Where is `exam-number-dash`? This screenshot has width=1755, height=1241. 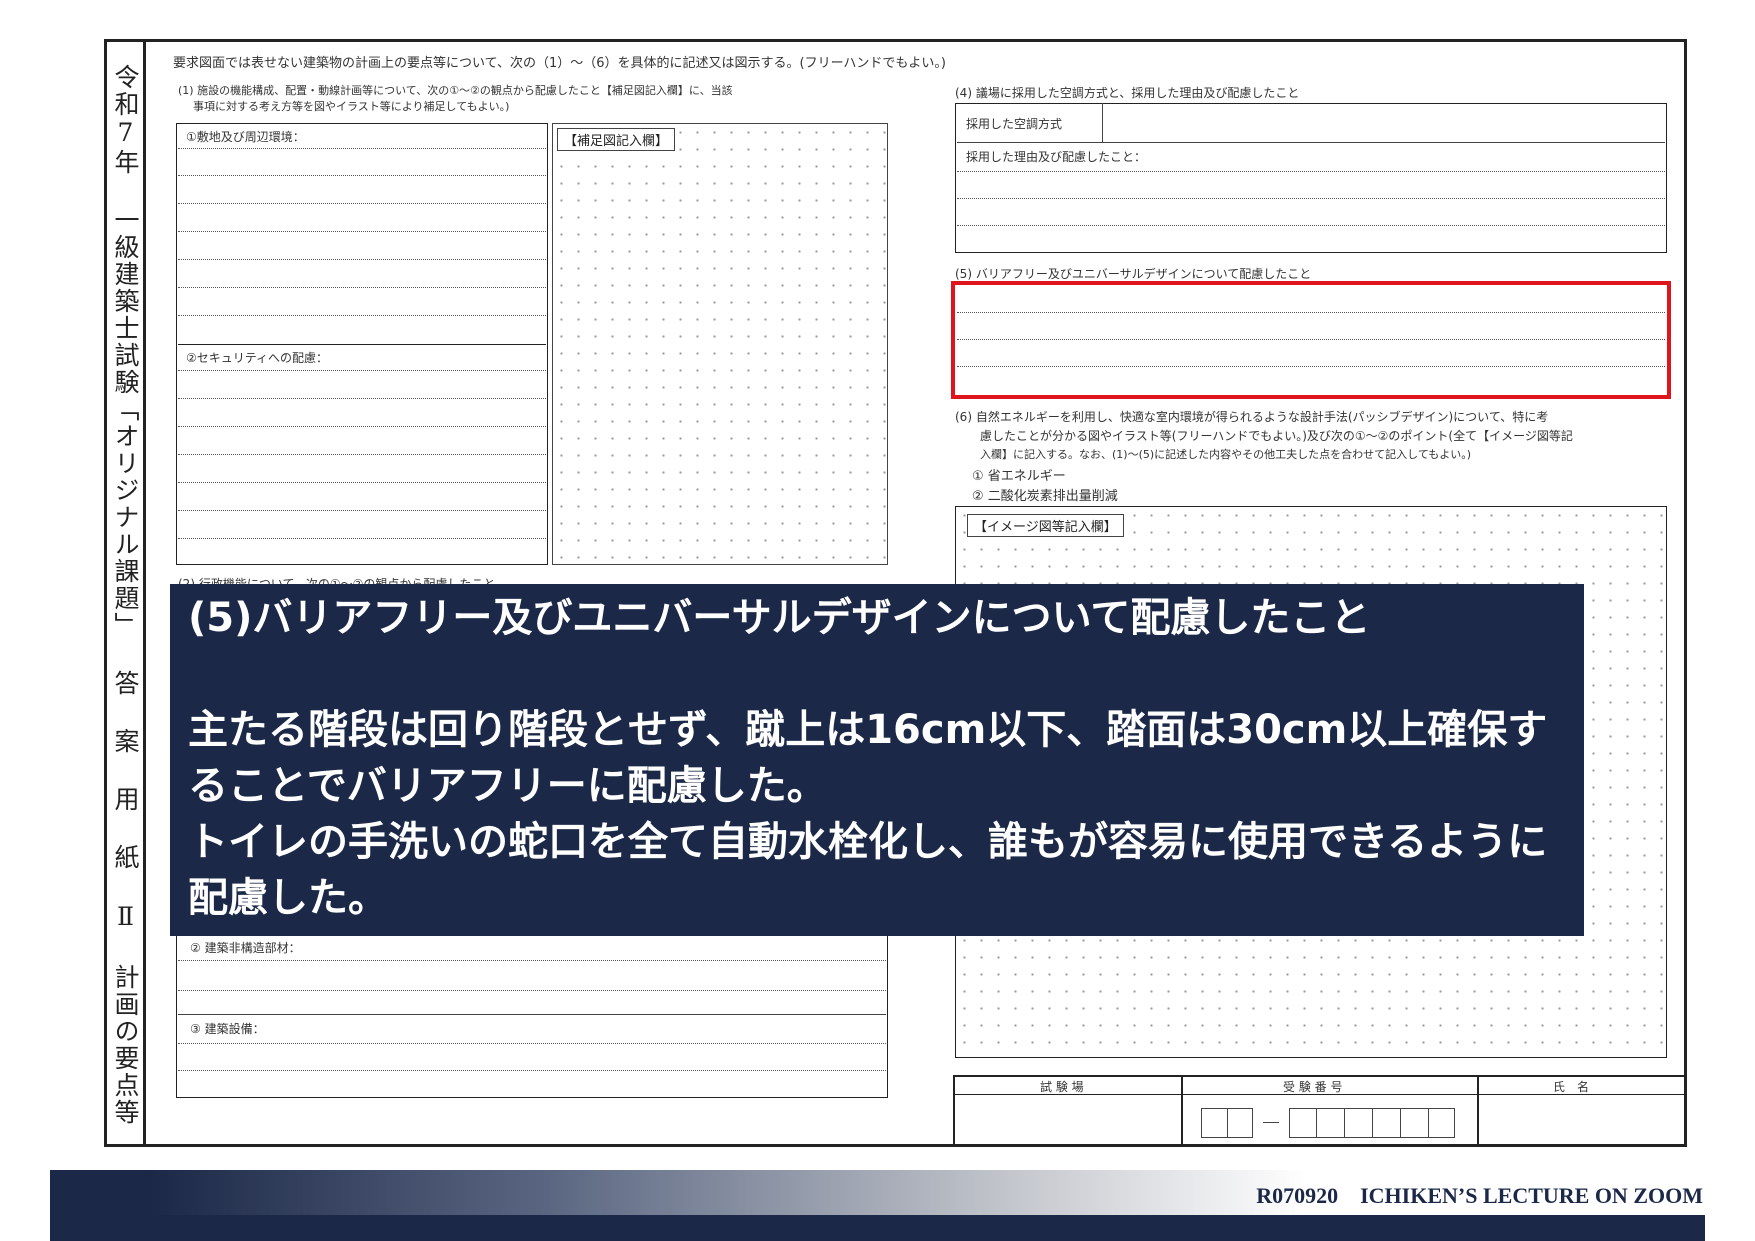 exam-number-dash is located at coordinates (1271, 1122).